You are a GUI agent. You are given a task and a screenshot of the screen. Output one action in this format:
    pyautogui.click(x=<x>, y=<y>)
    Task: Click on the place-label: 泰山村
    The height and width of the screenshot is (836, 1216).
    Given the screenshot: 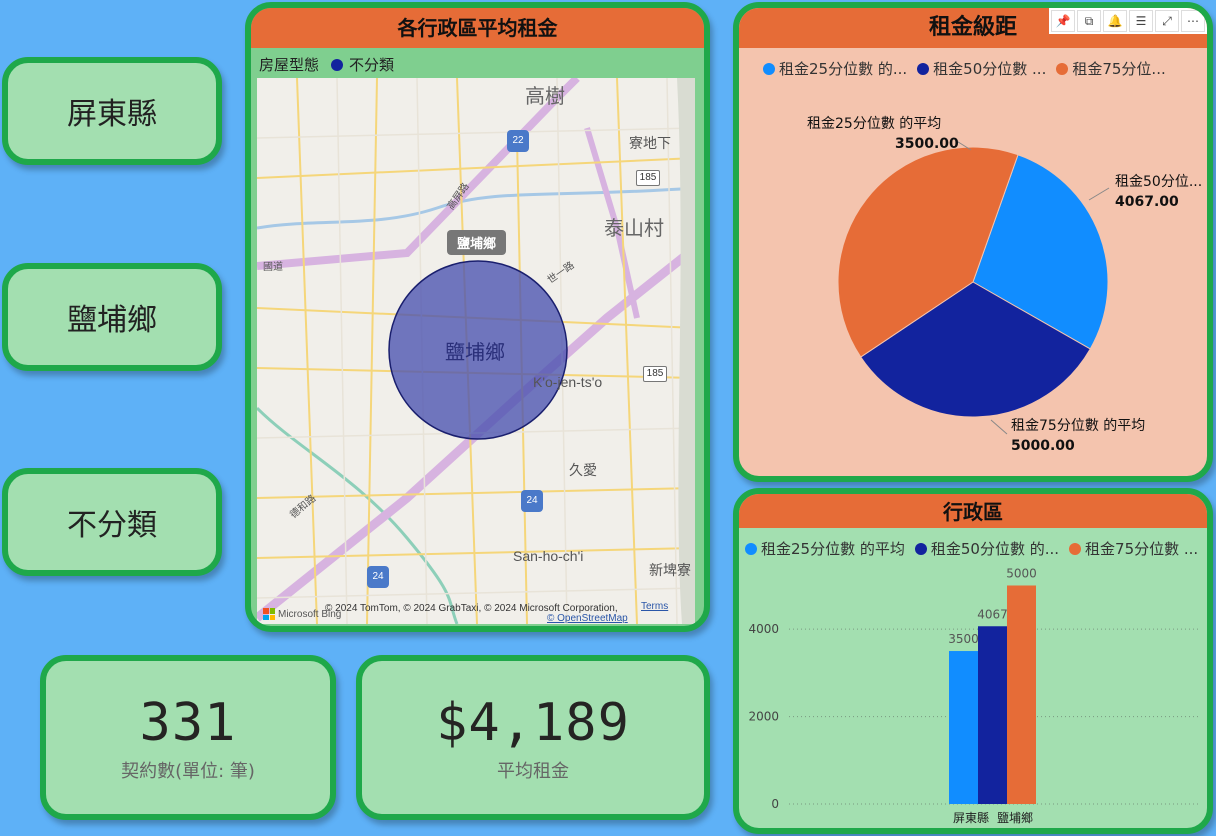 What is the action you would take?
    pyautogui.click(x=634, y=229)
    